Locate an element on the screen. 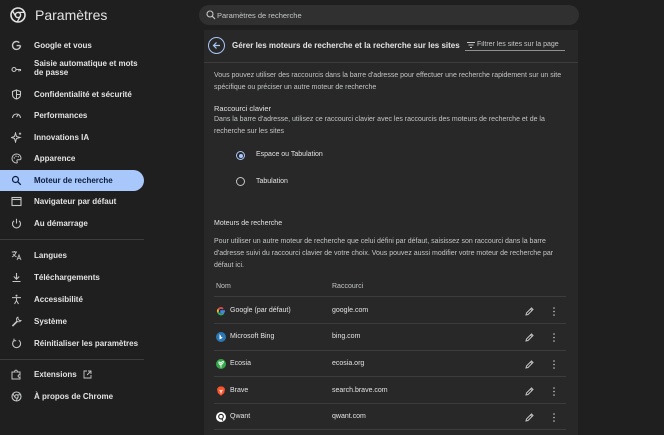 This screenshot has height=435, width=664. settings-search is located at coordinates (389, 15).